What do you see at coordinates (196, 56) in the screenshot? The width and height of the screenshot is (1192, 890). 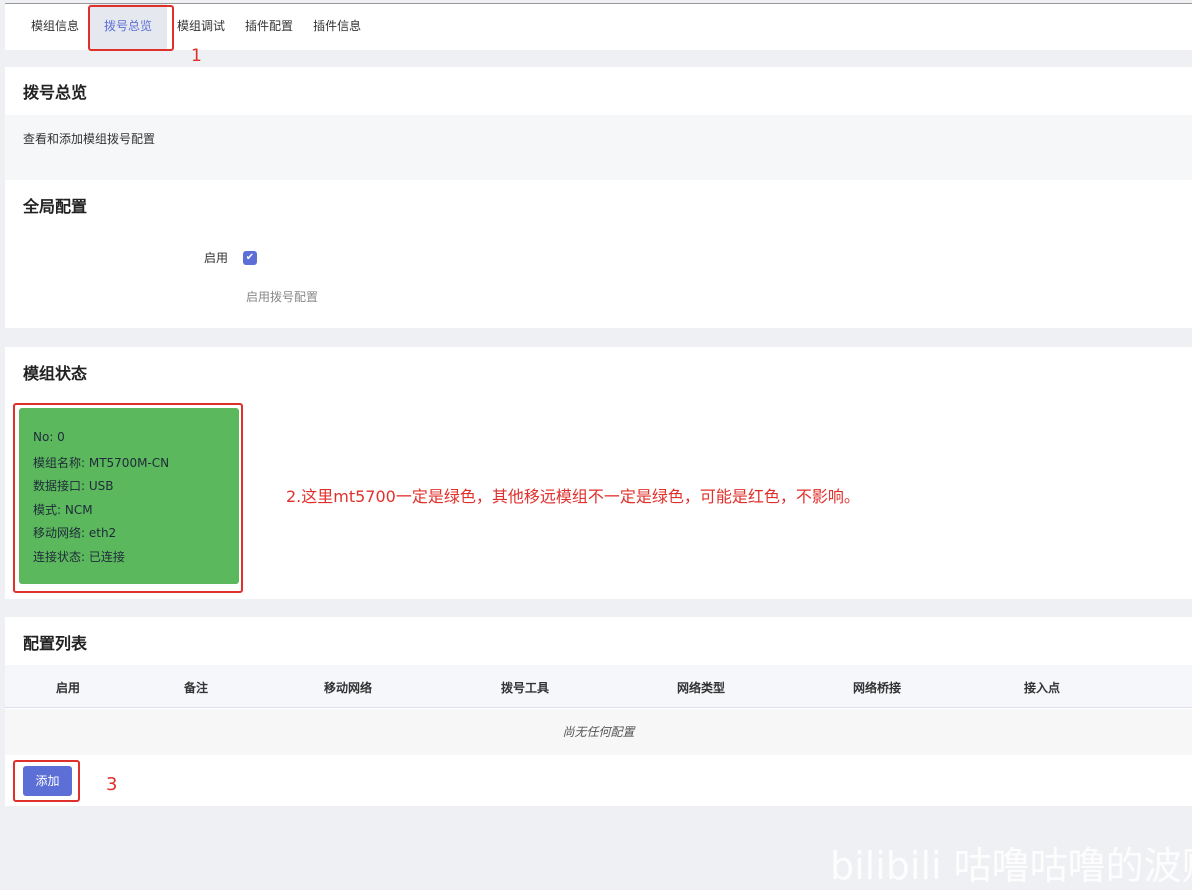 I see `annotation-1: 1` at bounding box center [196, 56].